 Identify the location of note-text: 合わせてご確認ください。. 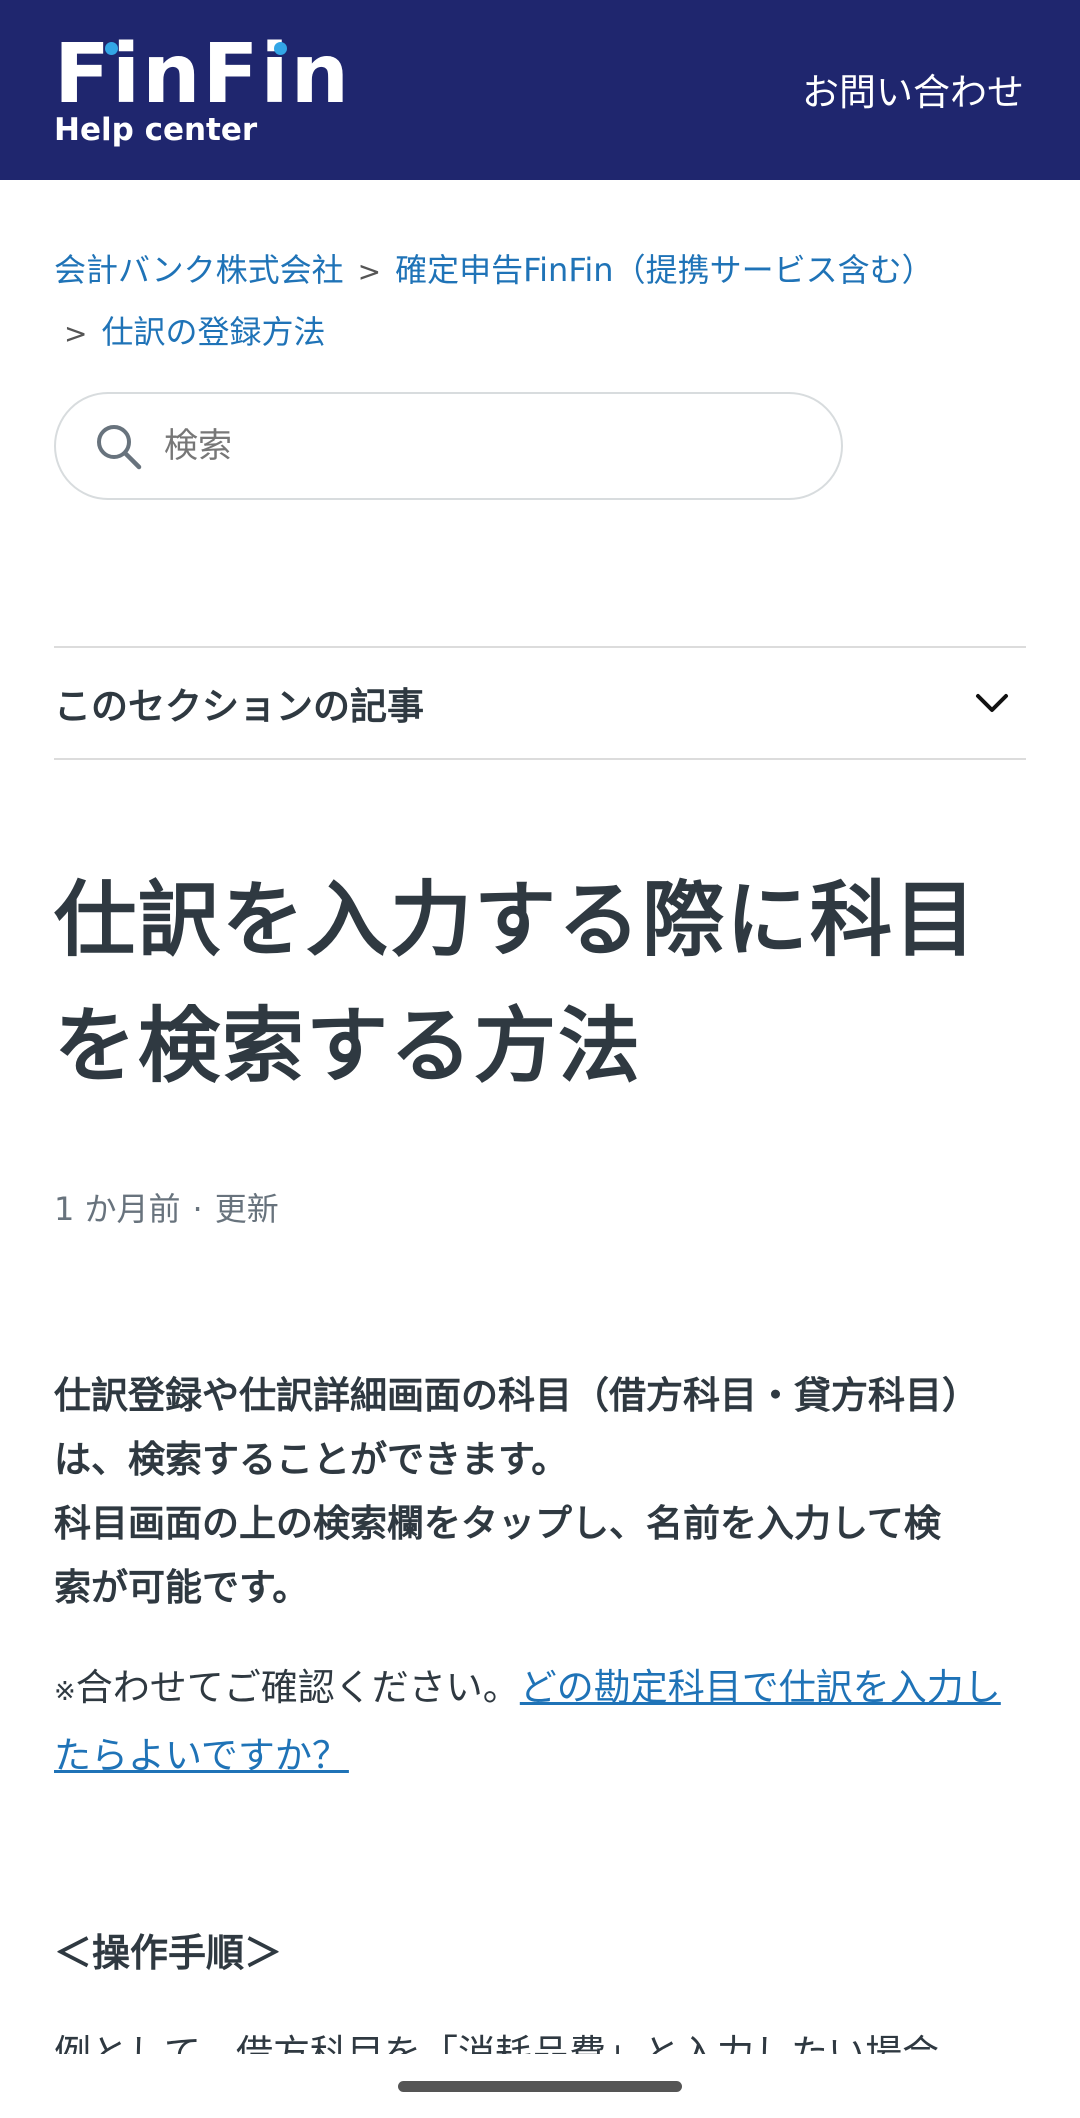
(297, 1687).